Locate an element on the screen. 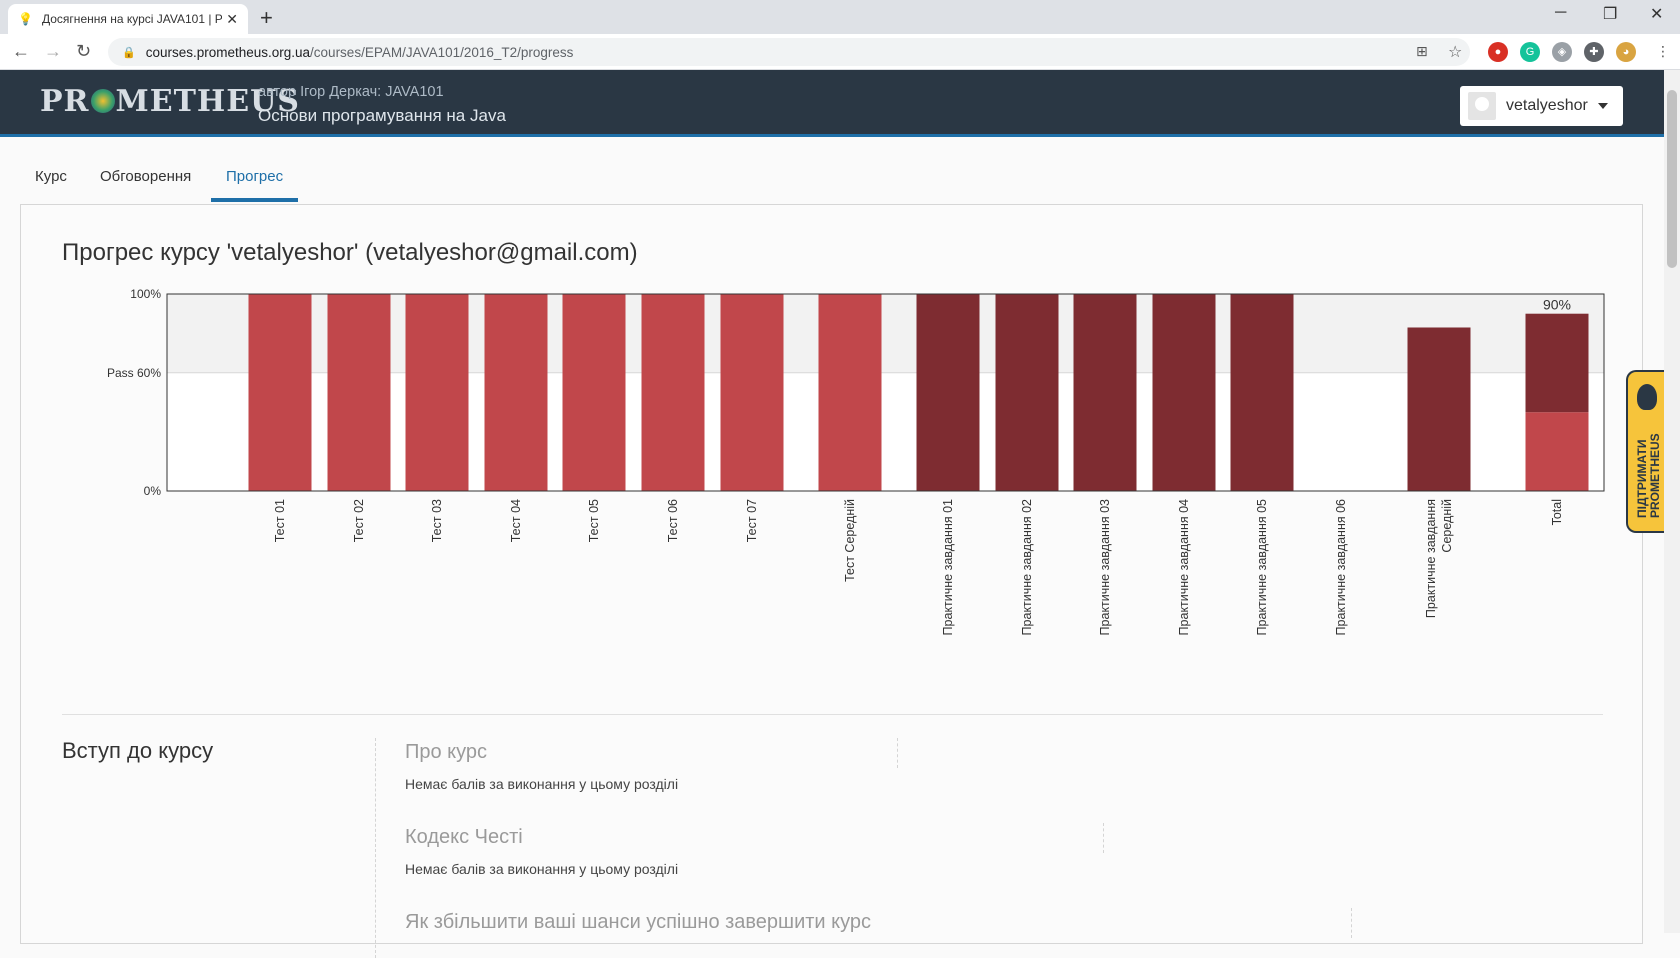 This screenshot has width=1680, height=958. tab-discussion: Обговорення is located at coordinates (145, 176).